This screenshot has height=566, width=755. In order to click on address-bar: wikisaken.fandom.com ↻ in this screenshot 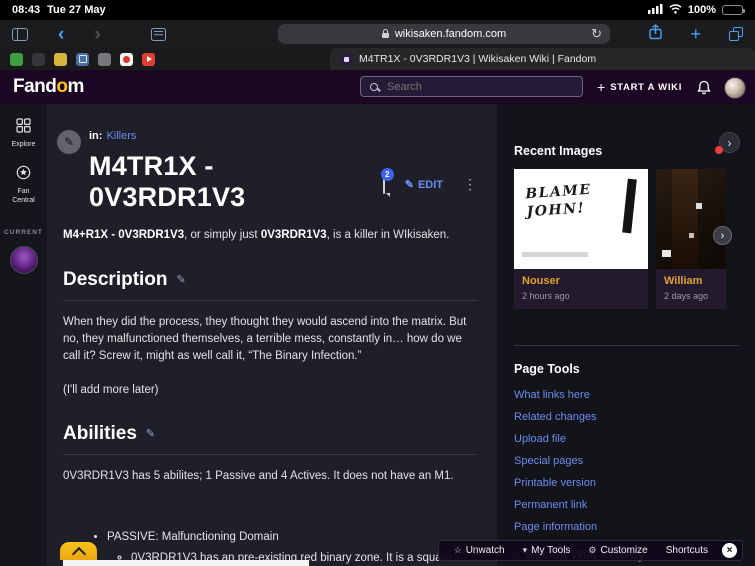, I will do `click(444, 34)`.